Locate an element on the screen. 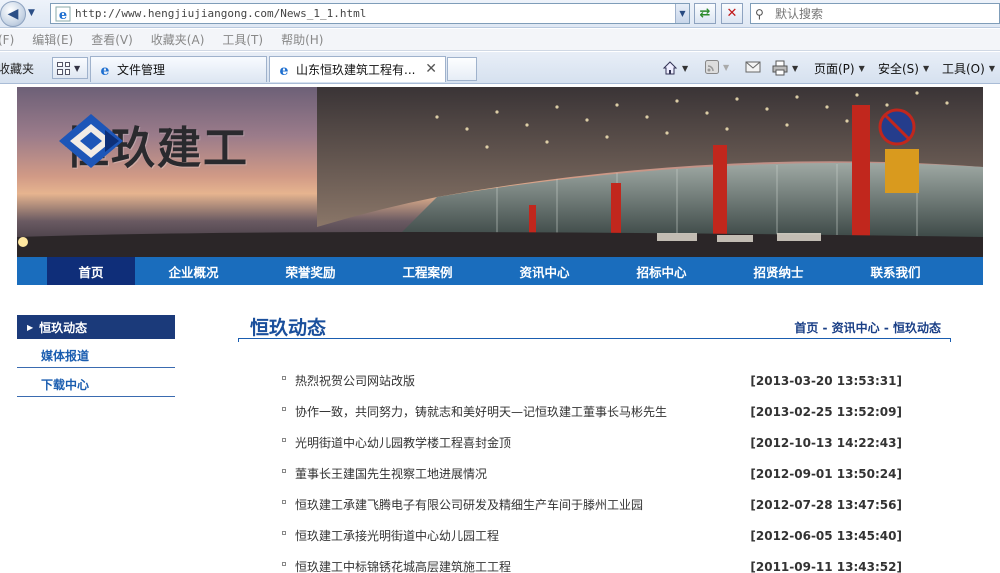 This screenshot has width=1000, height=573. content-header: 恒玖动态 首页 - 资讯中心 - 恒玖动态 is located at coordinates (594, 327).